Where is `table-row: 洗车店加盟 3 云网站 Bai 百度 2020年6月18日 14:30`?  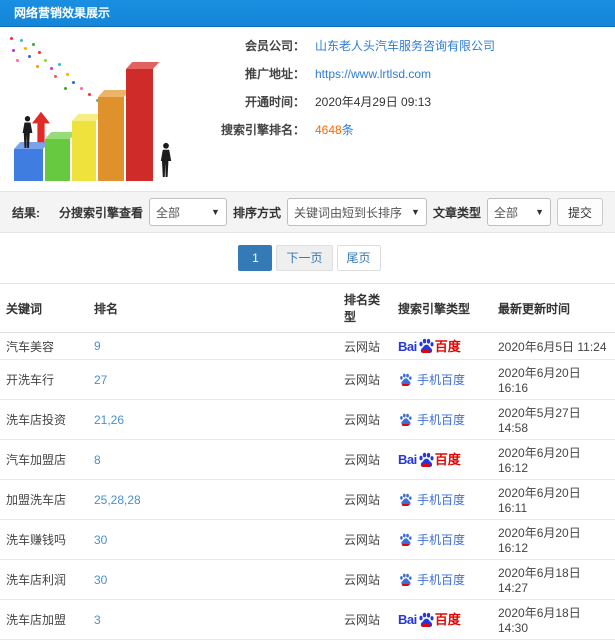
table-row: 洗车店加盟 3 云网站 Bai 百度 2020年6月18日 14:30 is located at coordinates (307, 619).